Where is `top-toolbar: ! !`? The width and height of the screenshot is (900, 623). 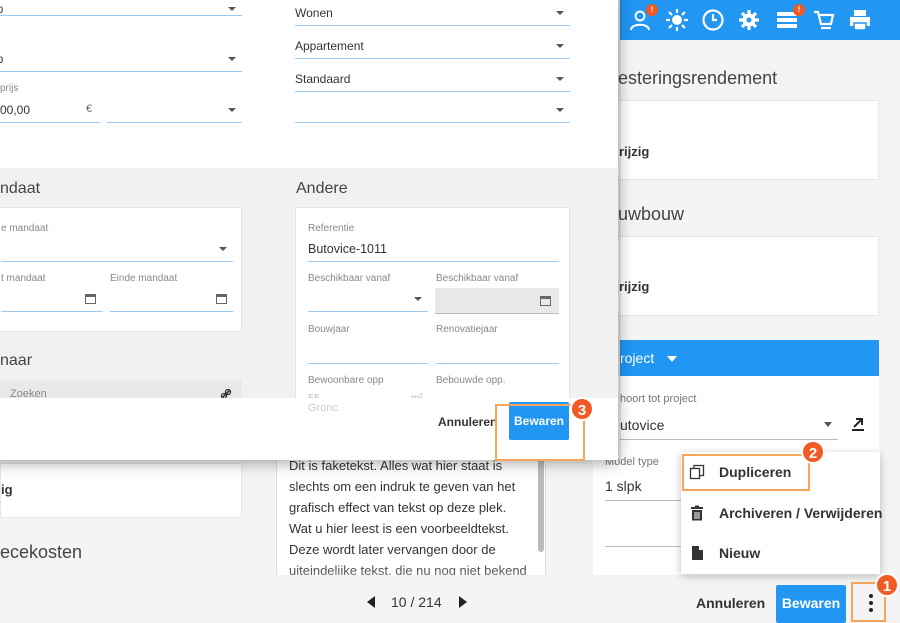 top-toolbar: ! ! is located at coordinates (760, 20).